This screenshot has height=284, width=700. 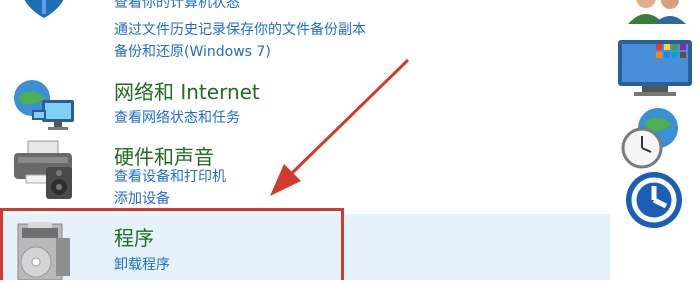 I want to click on clock-region-icon, so click(x=654, y=138).